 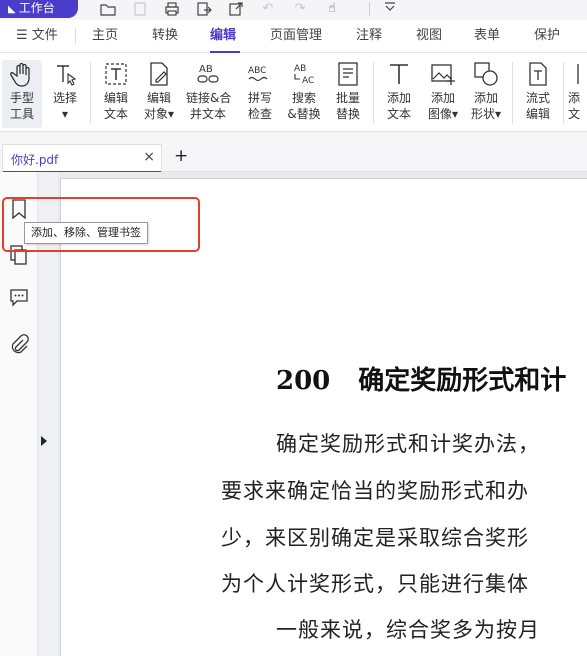 I want to click on svg-text: AB, so click(x=206, y=69).